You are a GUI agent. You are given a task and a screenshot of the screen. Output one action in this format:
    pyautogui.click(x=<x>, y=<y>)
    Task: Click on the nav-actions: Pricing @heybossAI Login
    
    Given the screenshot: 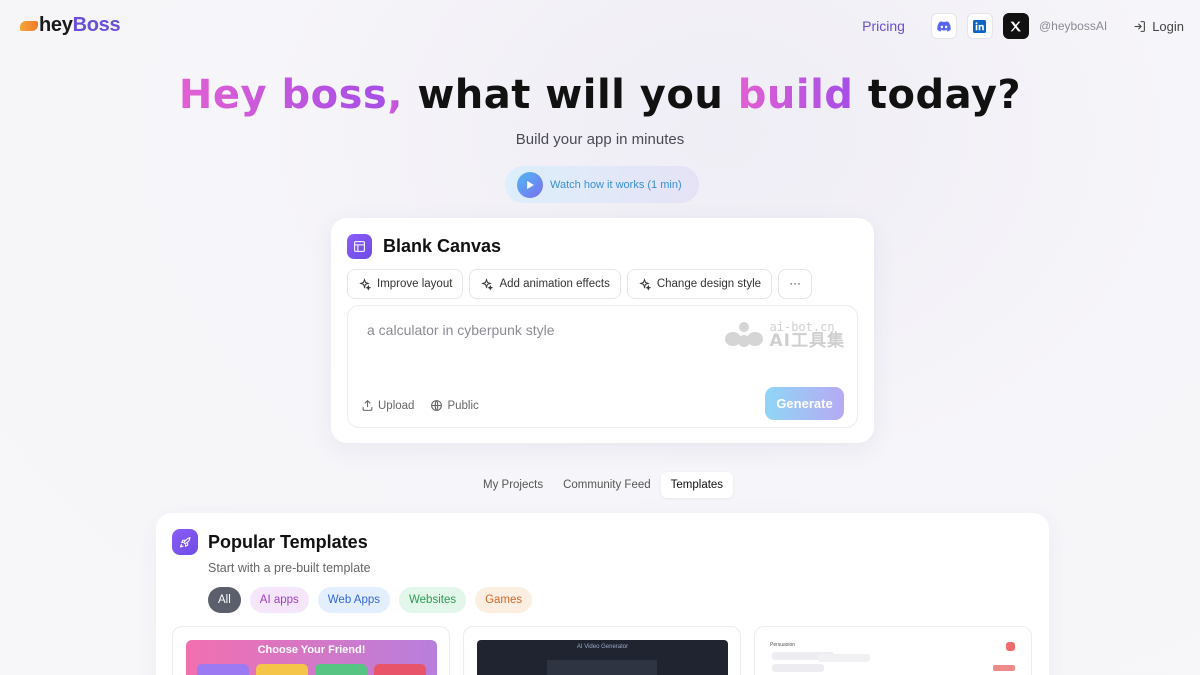 What is the action you would take?
    pyautogui.click(x=1023, y=26)
    